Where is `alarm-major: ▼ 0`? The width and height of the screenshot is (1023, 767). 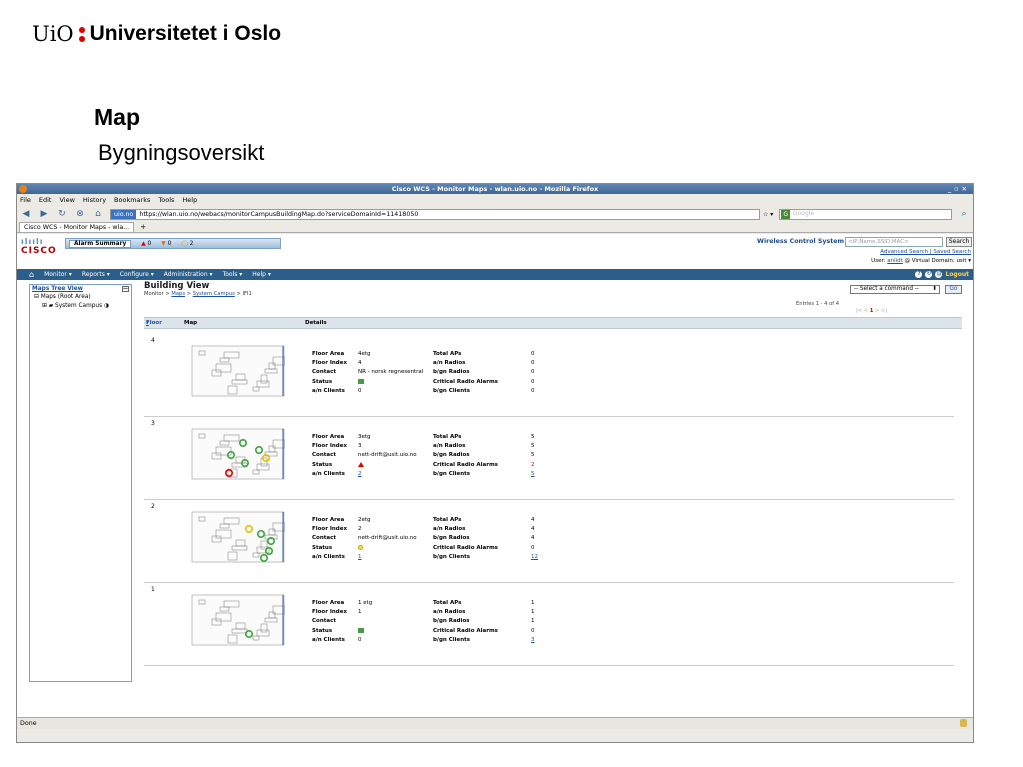
alarm-major: ▼ 0 is located at coordinates (166, 244).